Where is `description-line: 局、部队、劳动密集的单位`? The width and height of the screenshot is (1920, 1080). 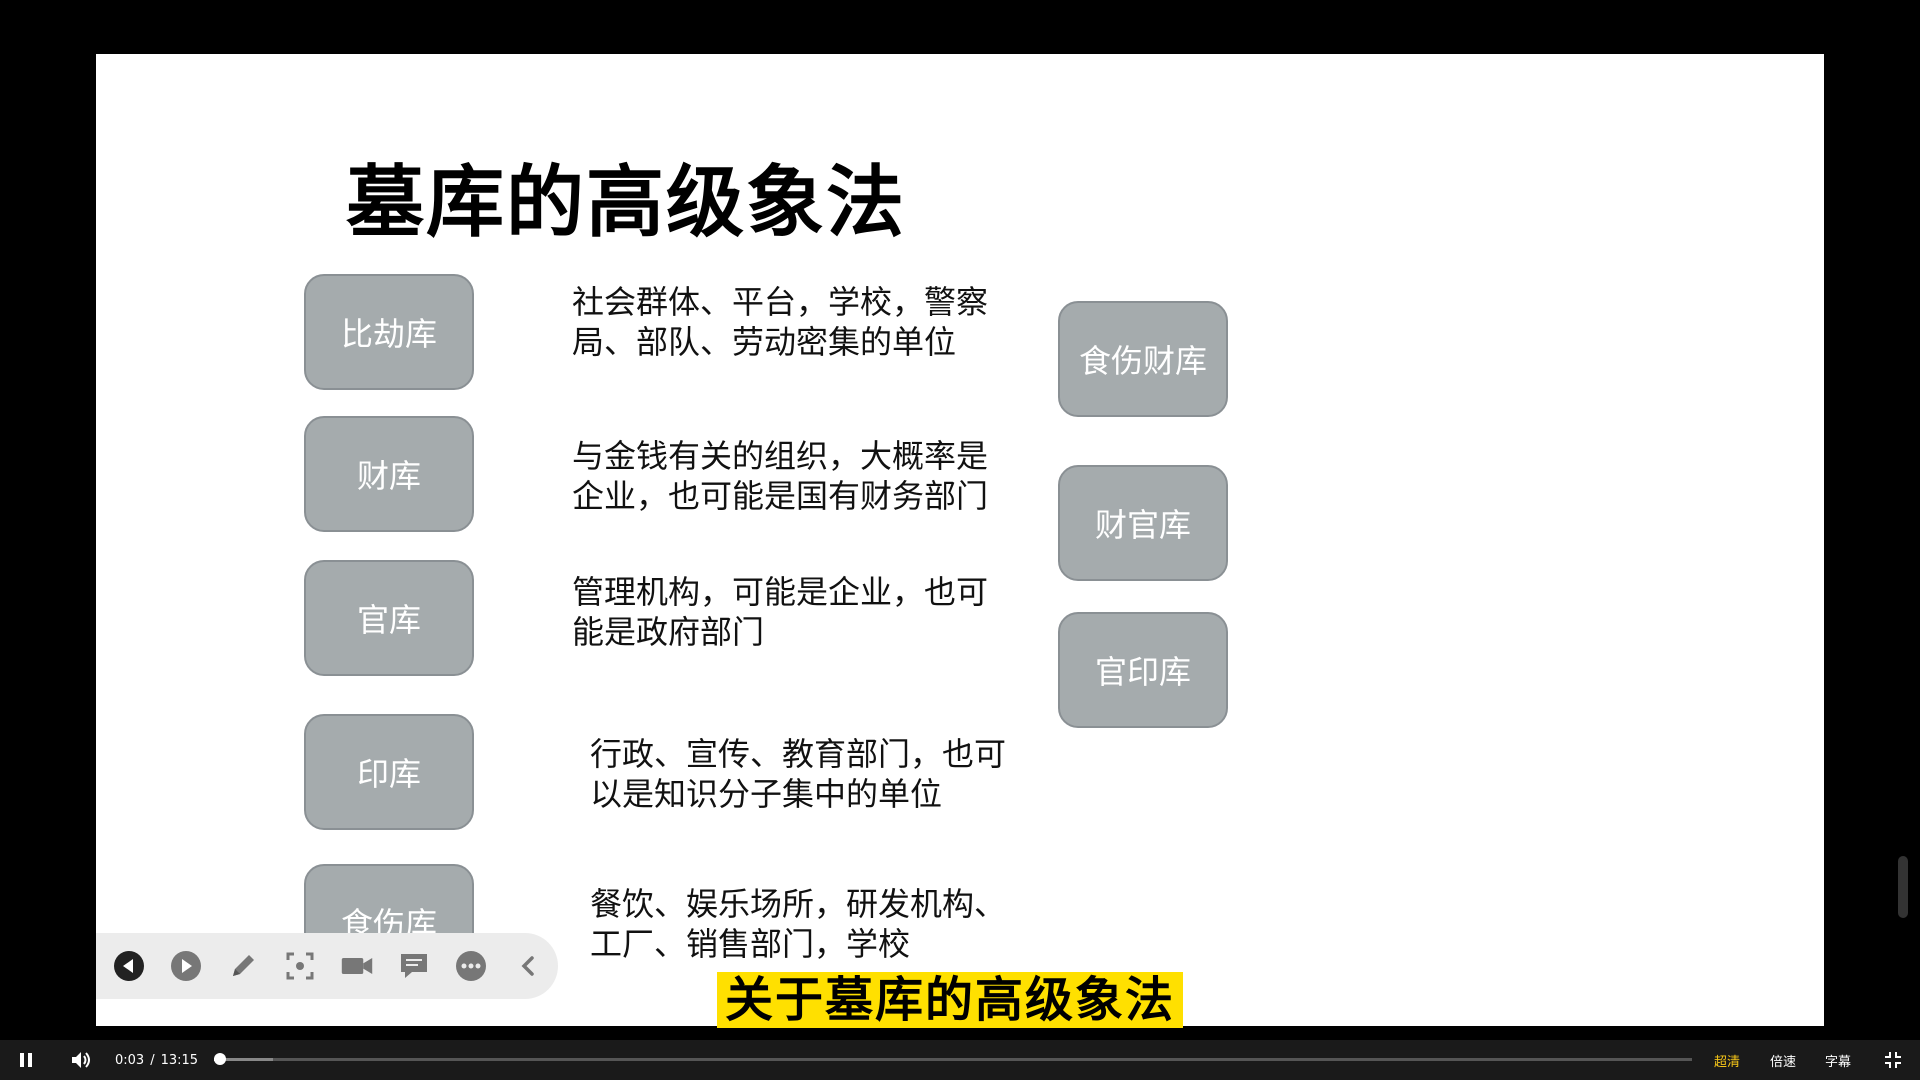
description-line: 局、部队、劳动密集的单位 is located at coordinates (764, 342).